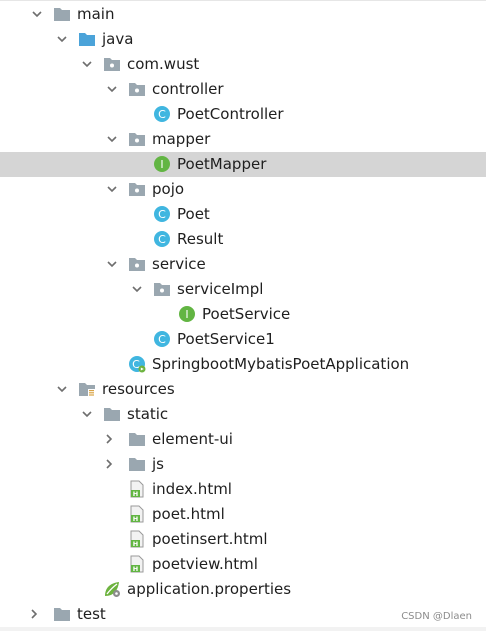 The height and width of the screenshot is (631, 486). Describe the element at coordinates (230, 114) in the screenshot. I see `tree-item-label: PoetController` at that location.